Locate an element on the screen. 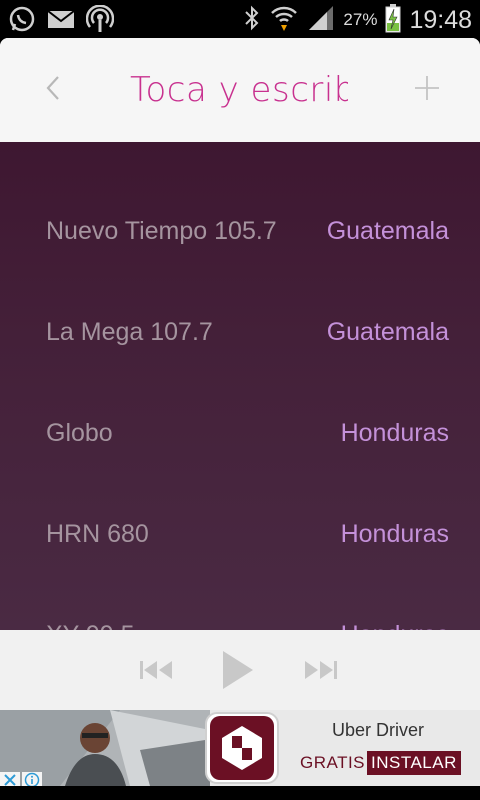 The width and height of the screenshot is (480, 800). player-controls is located at coordinates (240, 670).